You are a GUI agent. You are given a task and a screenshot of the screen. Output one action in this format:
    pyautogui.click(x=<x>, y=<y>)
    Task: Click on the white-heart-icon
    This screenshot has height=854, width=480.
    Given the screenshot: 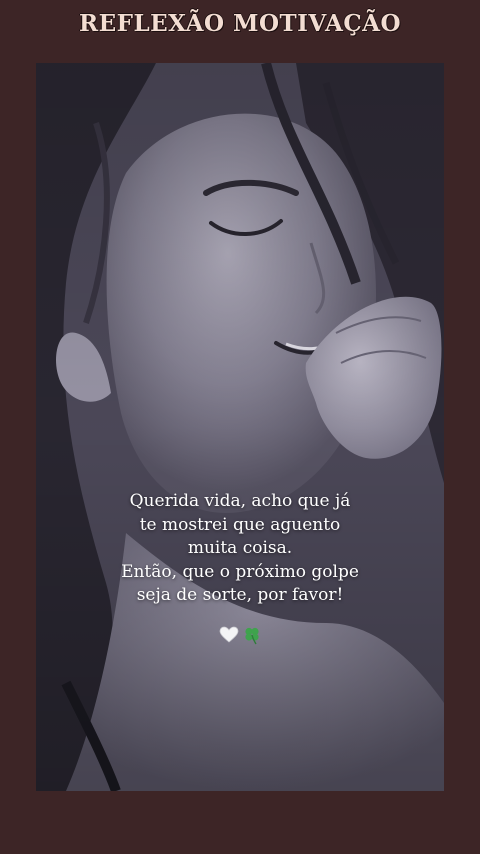 What is the action you would take?
    pyautogui.click(x=228, y=634)
    